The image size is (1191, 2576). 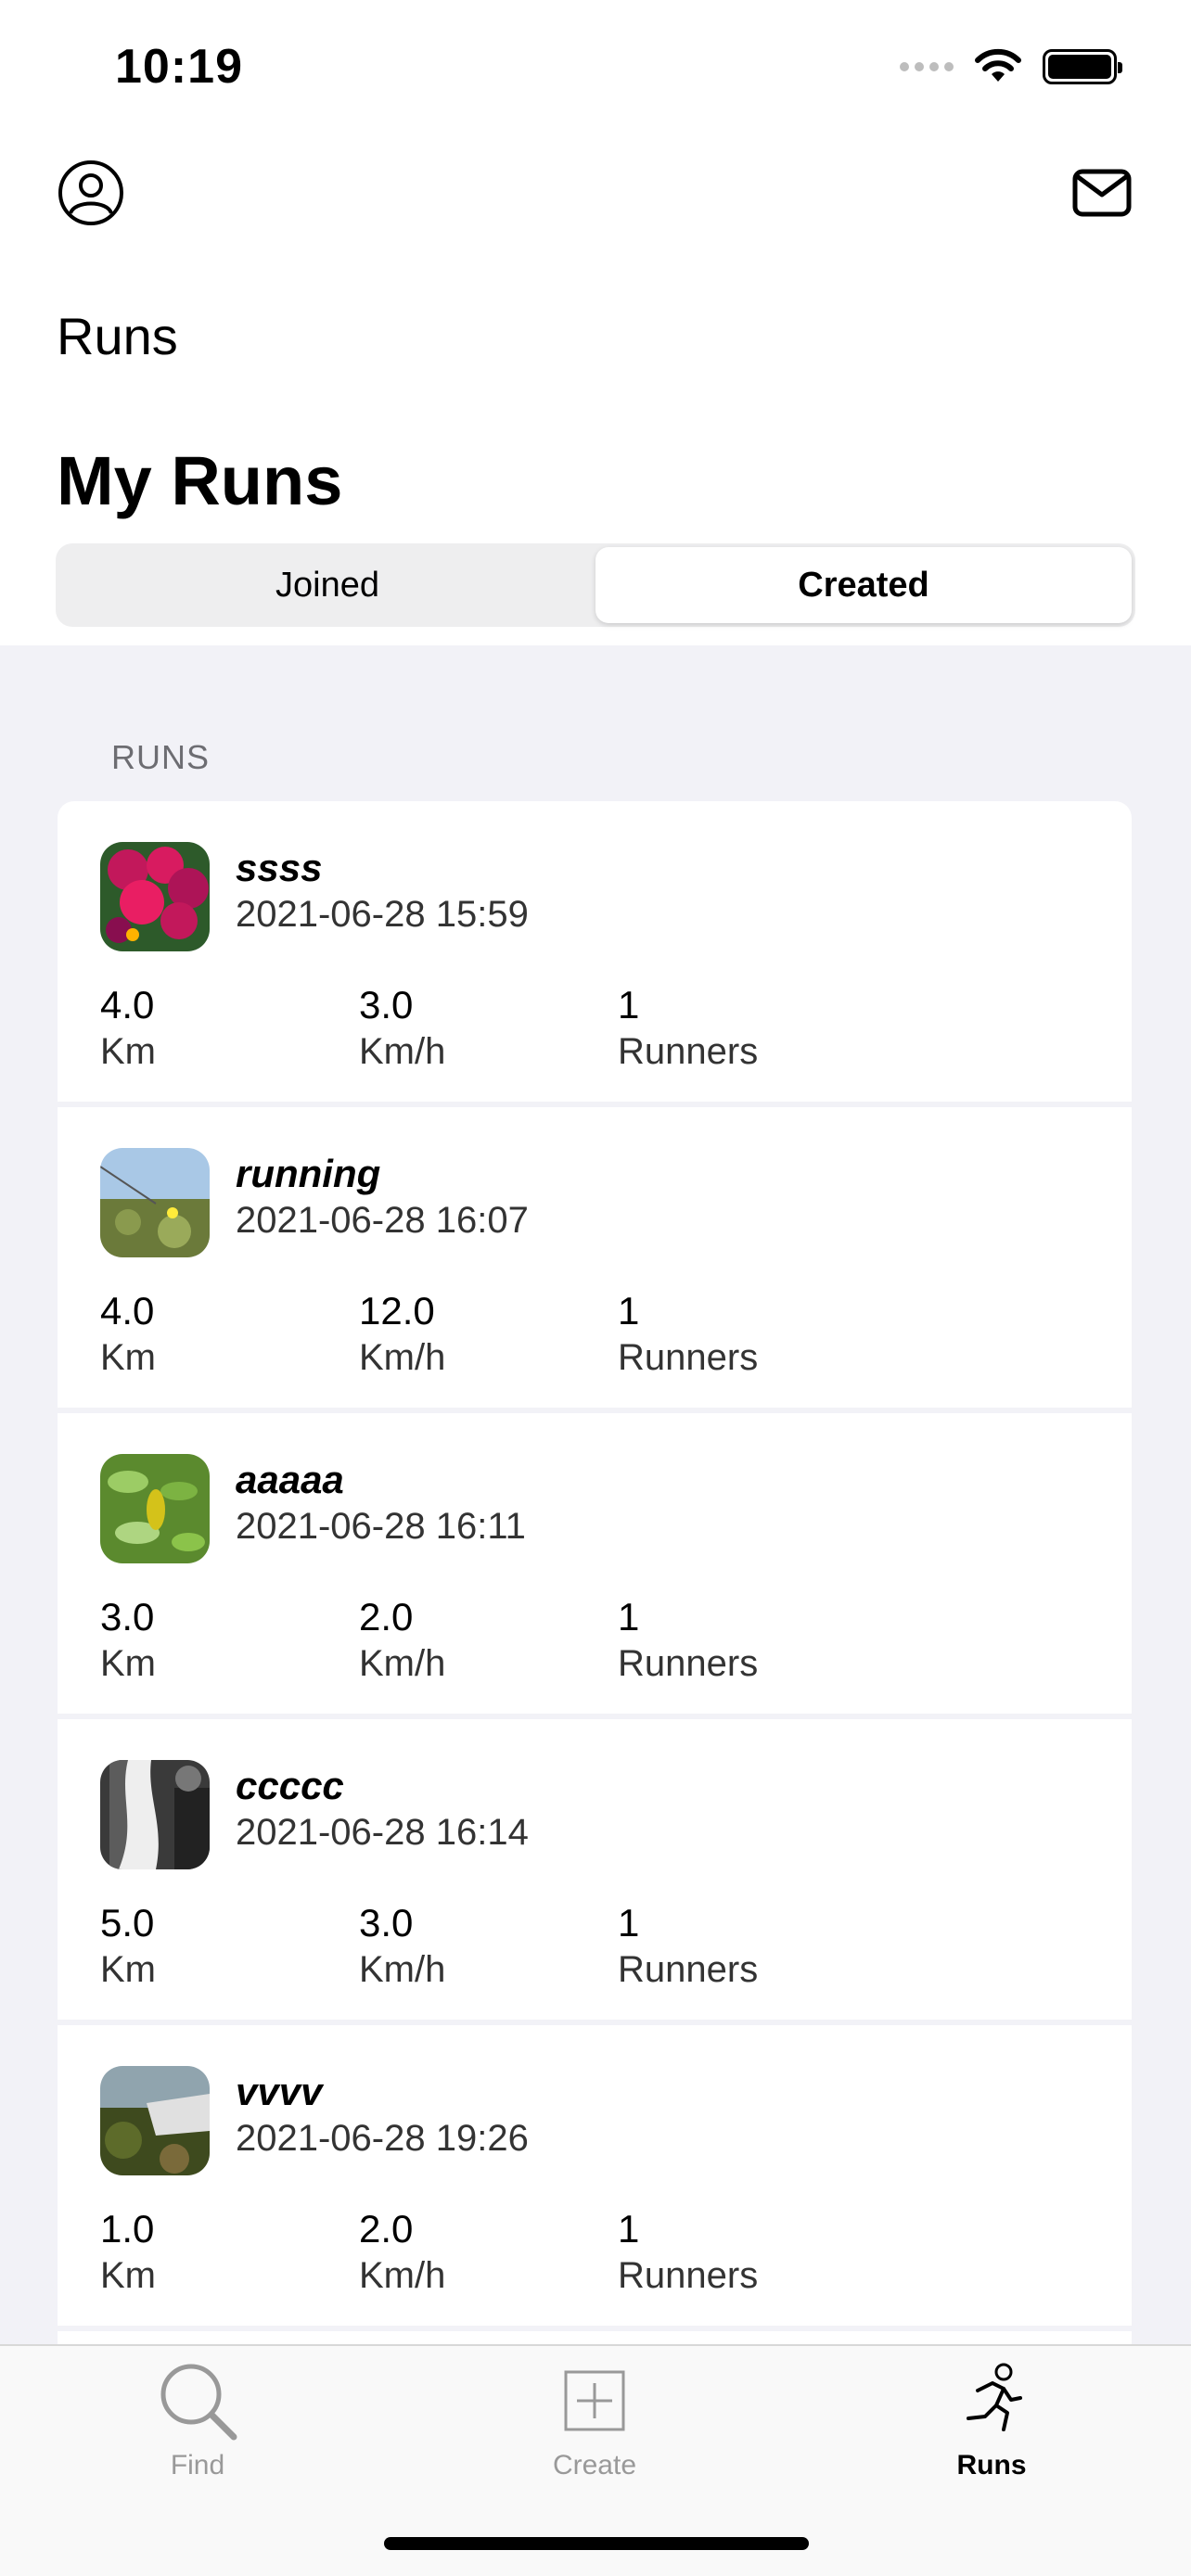 I want to click on plus-square-icon, so click(x=594, y=2400).